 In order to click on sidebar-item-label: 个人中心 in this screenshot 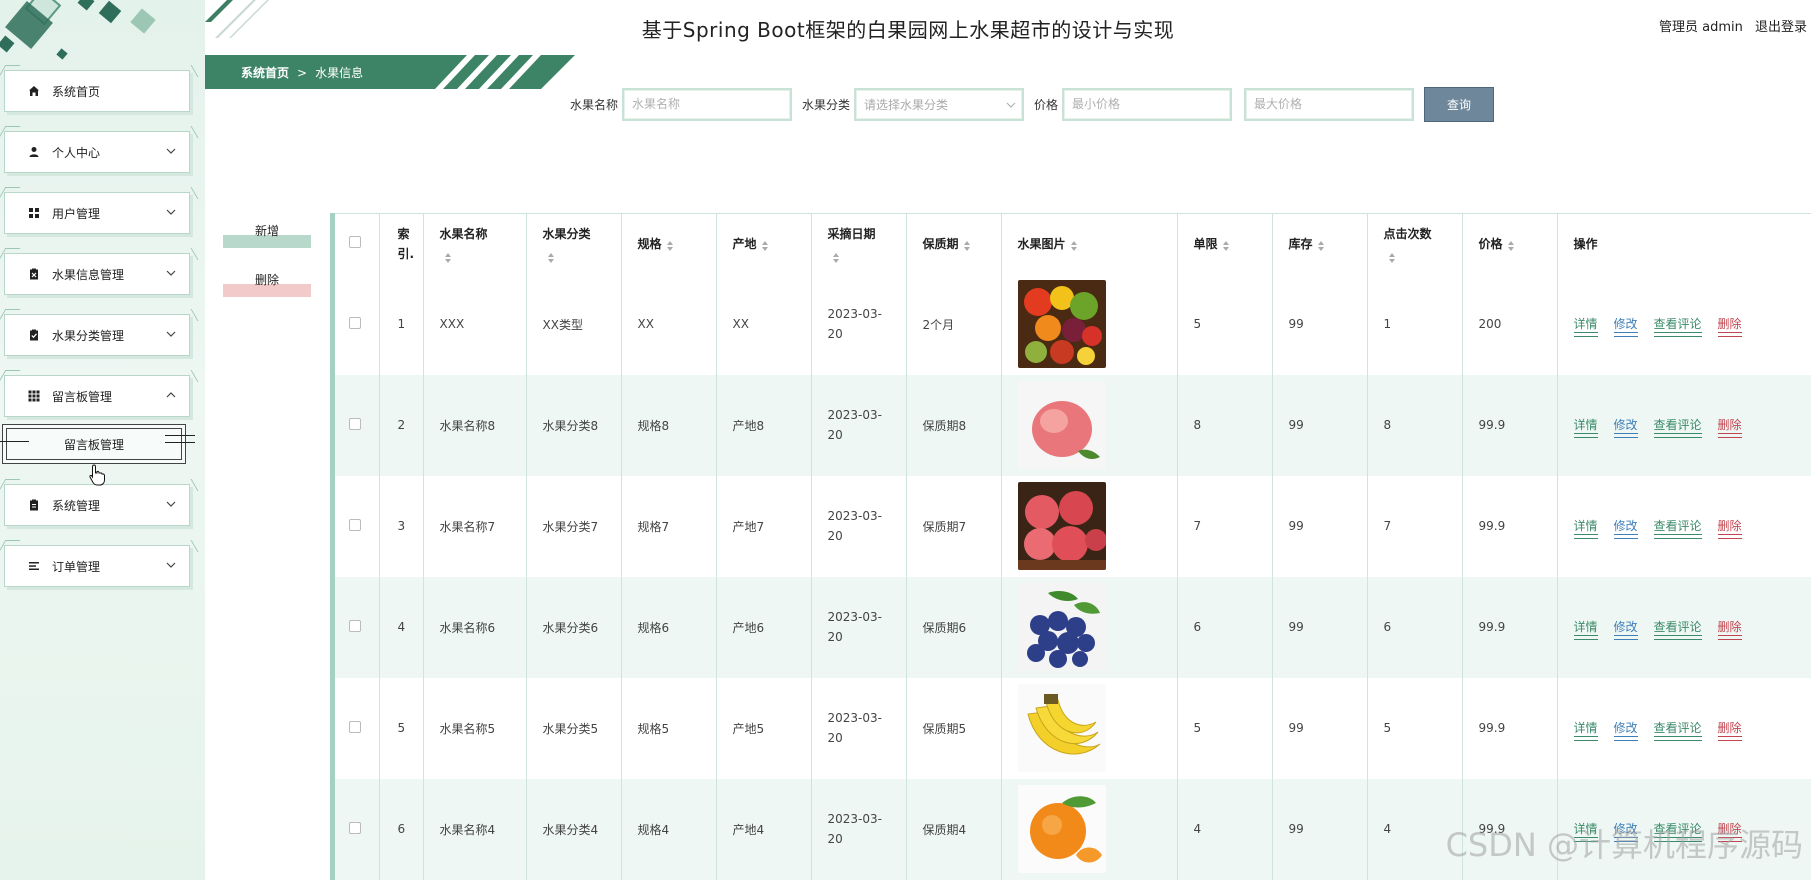, I will do `click(76, 152)`.